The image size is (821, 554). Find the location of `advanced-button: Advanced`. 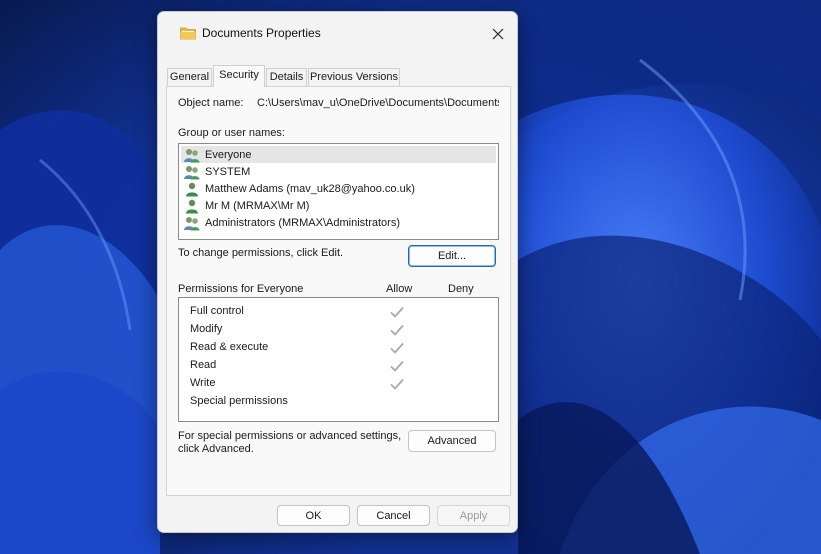

advanced-button: Advanced is located at coordinates (452, 441).